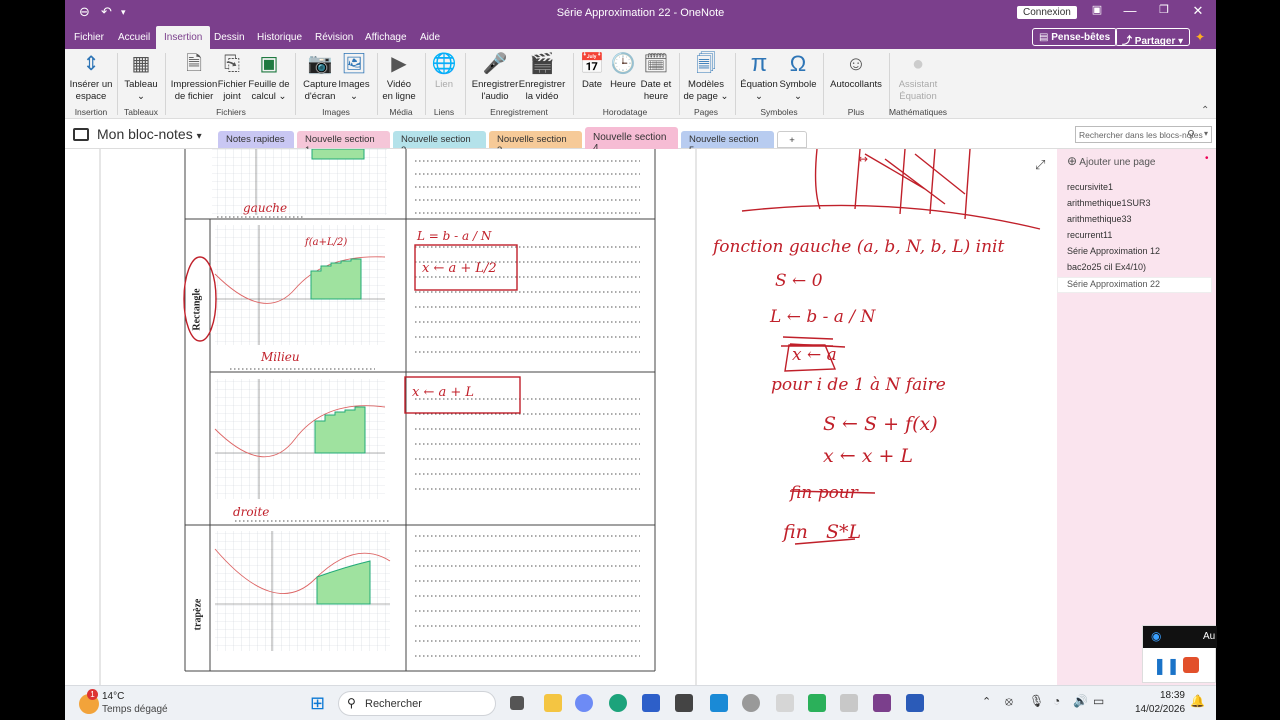 This screenshot has height=720, width=1280. What do you see at coordinates (279, 37) in the screenshot?
I see `menu-historique: Historique` at bounding box center [279, 37].